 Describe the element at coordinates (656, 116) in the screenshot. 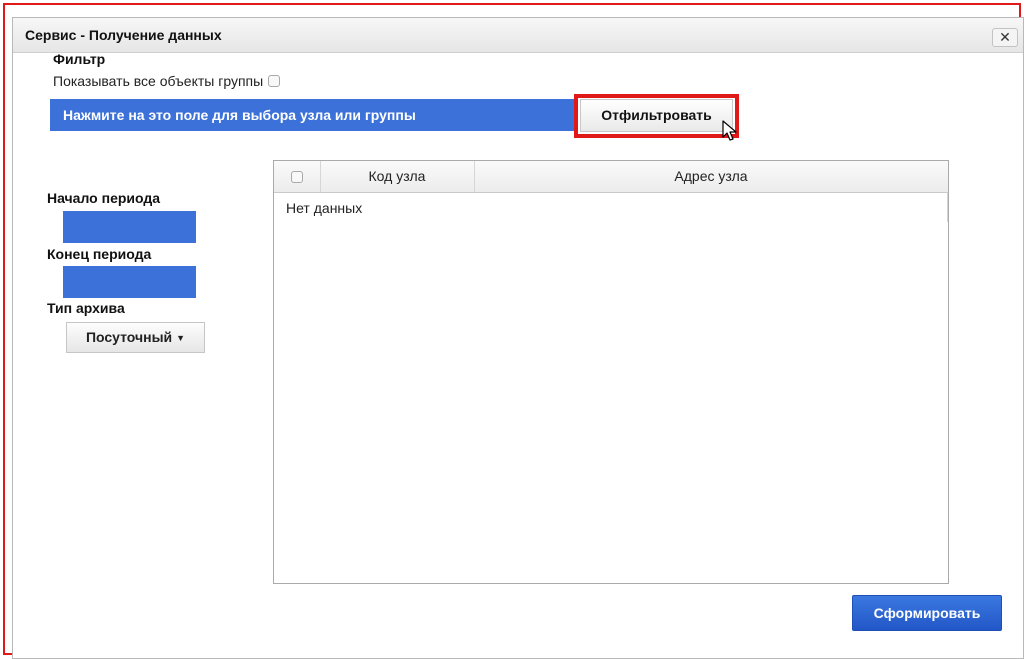

I see `highlight-box` at that location.